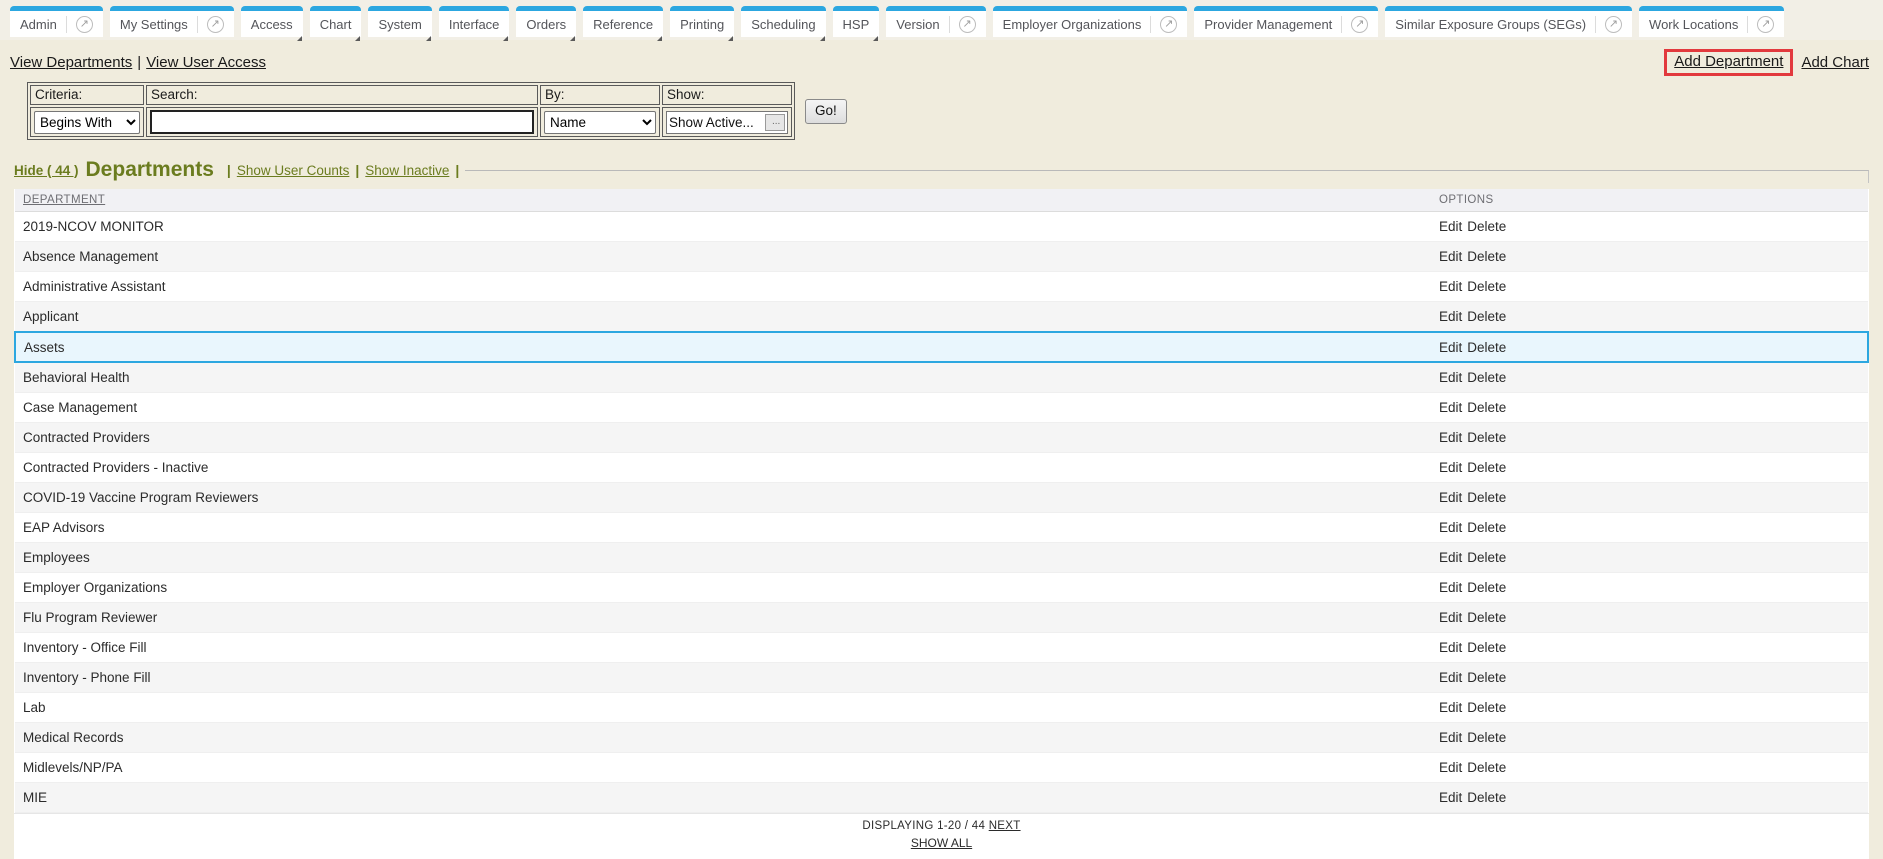 The width and height of the screenshot is (1883, 859). Describe the element at coordinates (941, 767) in the screenshot. I see `table-row: Midlevels/NP/PA Edit Delete` at that location.